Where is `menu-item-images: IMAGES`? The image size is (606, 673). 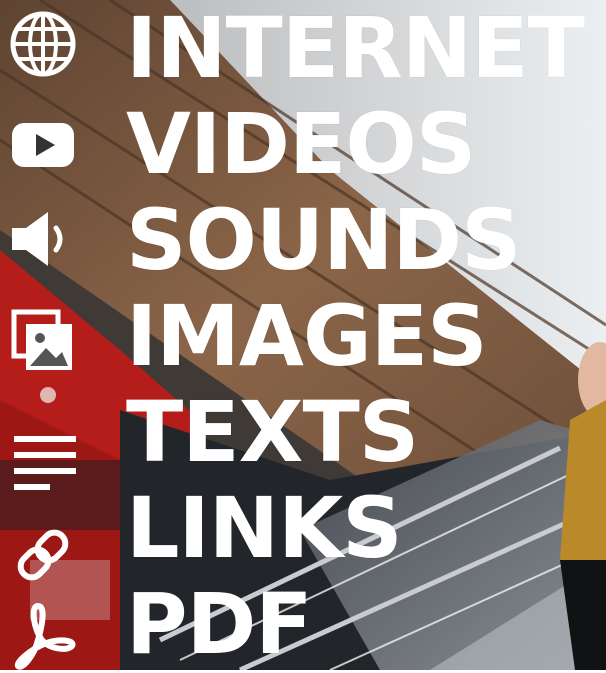
menu-item-images: IMAGES is located at coordinates (303, 336).